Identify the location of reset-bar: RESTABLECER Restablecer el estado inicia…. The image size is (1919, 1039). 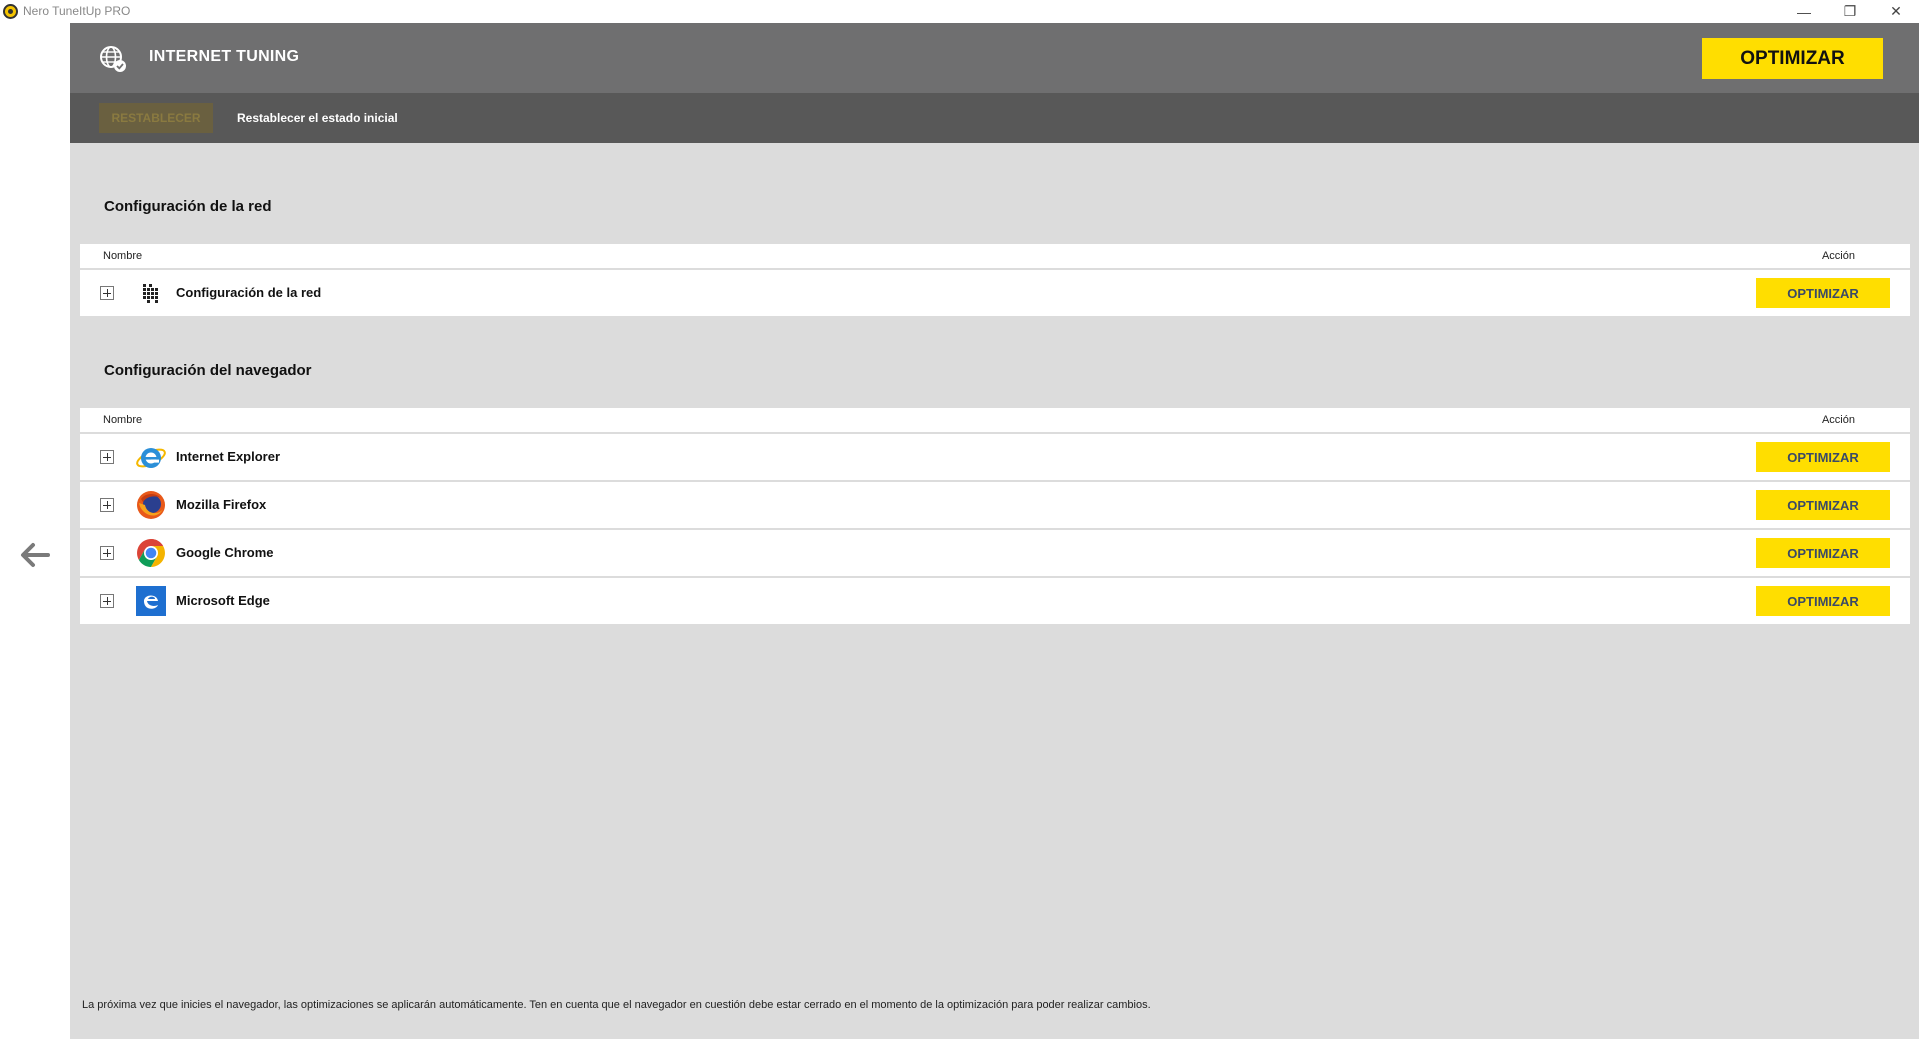
(994, 118).